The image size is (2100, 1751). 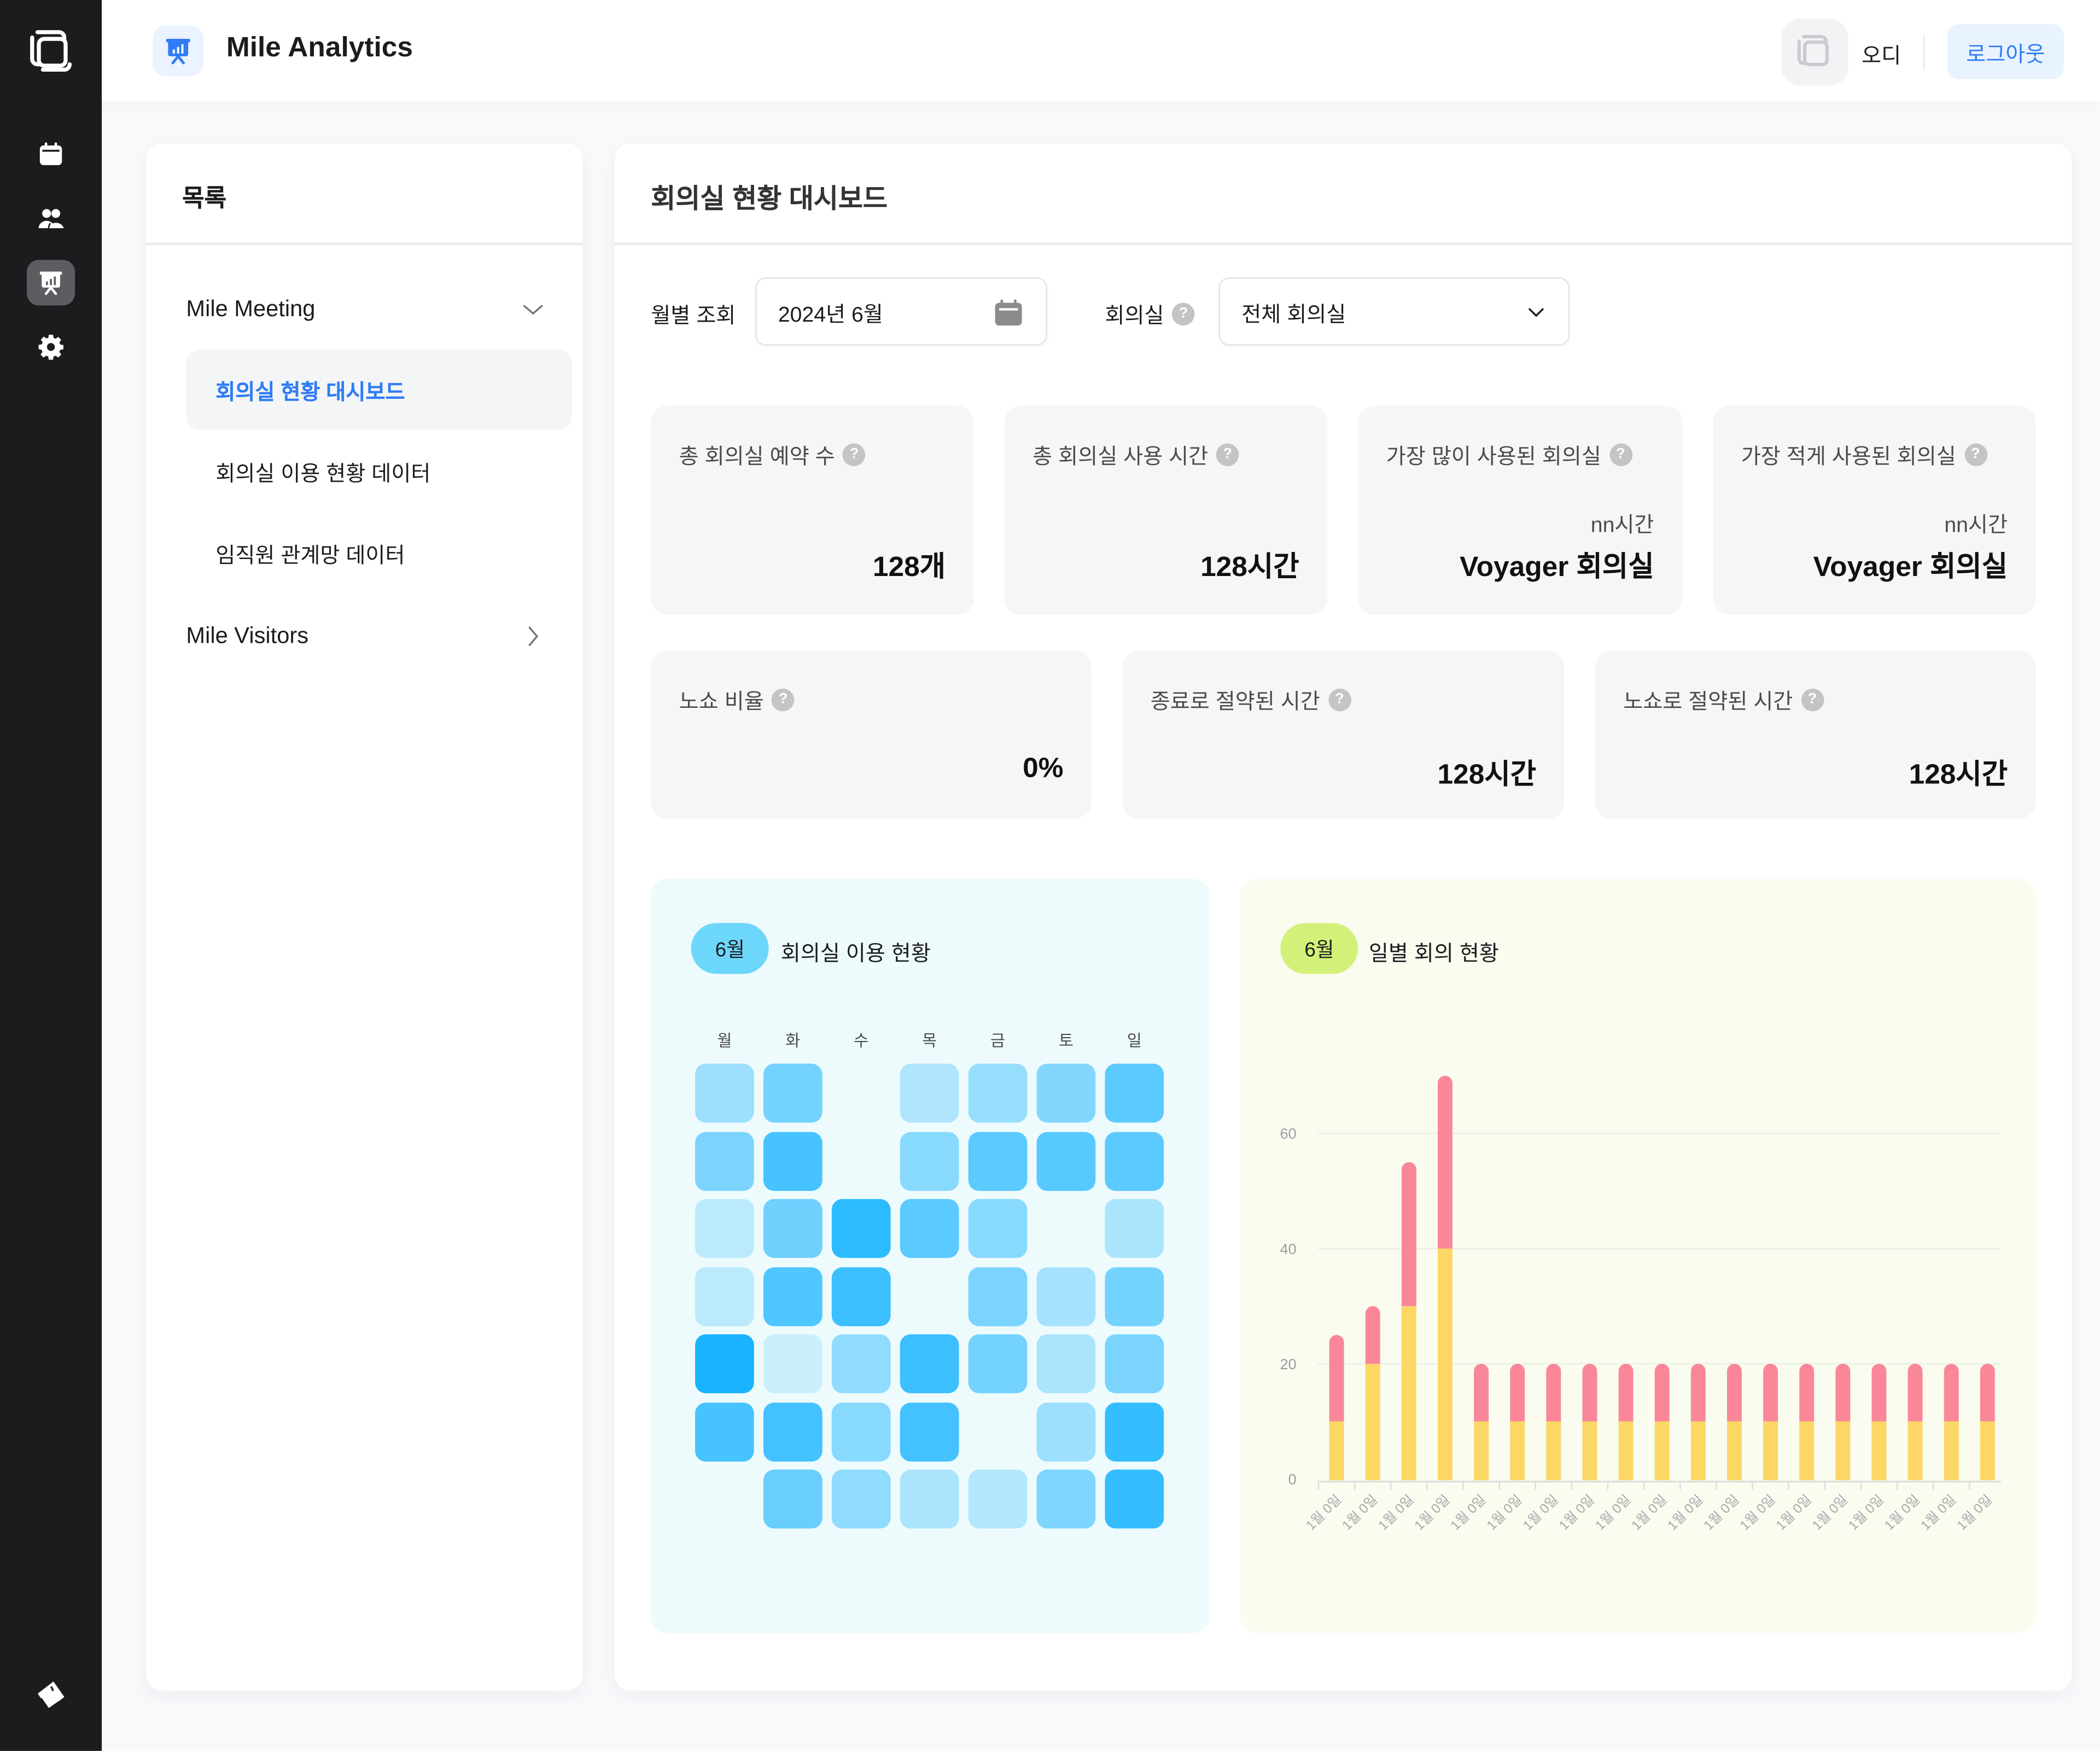 I want to click on sidebar-item-room-usage-data: 회의실 이용 현황 데이터, so click(x=378, y=472).